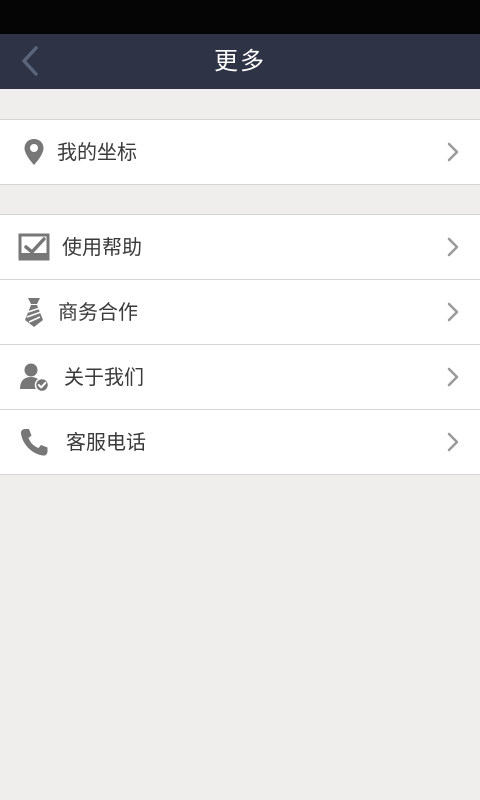  I want to click on menu-item-label: 使用帮助, so click(102, 247).